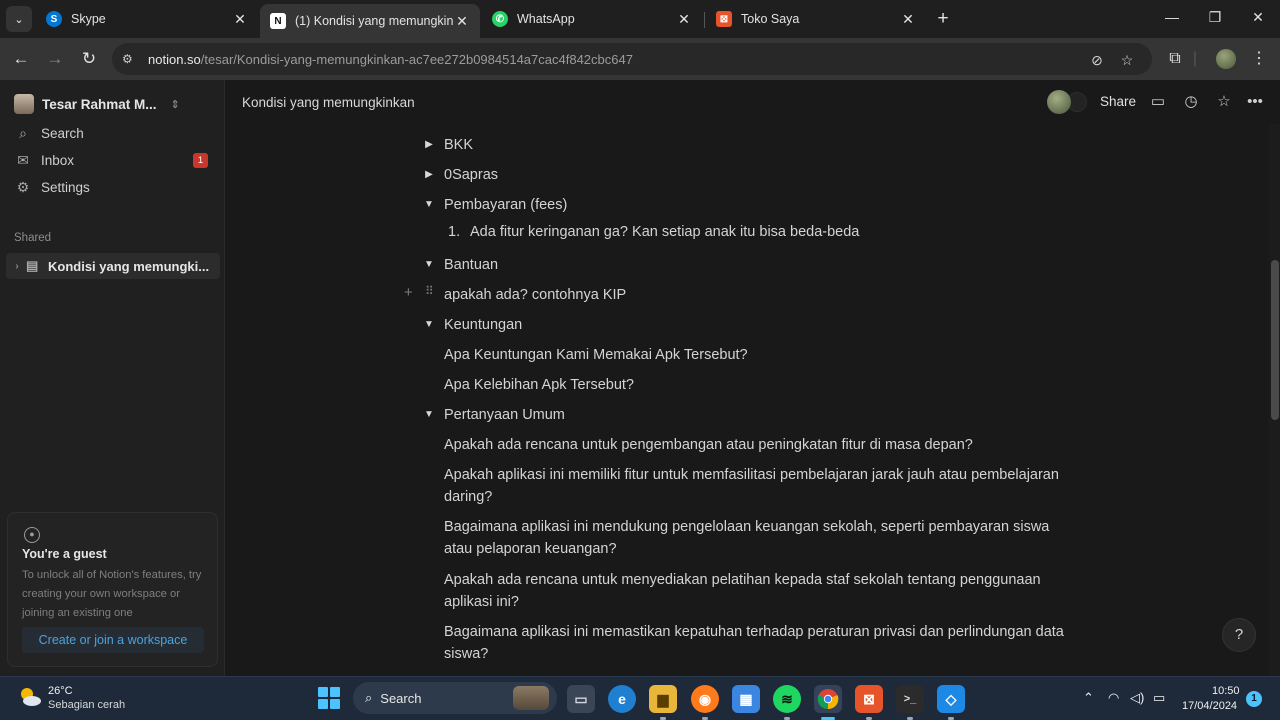 The height and width of the screenshot is (720, 1280). Describe the element at coordinates (1259, 59) in the screenshot. I see `browser-menu-icon: ⋮` at that location.